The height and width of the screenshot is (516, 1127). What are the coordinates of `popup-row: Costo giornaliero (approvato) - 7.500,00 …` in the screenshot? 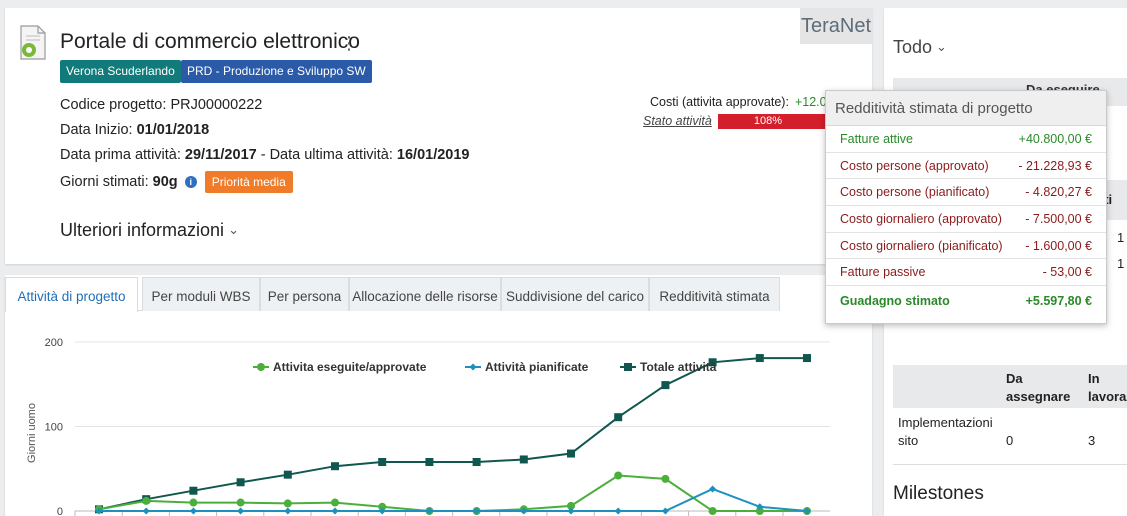 It's located at (966, 219).